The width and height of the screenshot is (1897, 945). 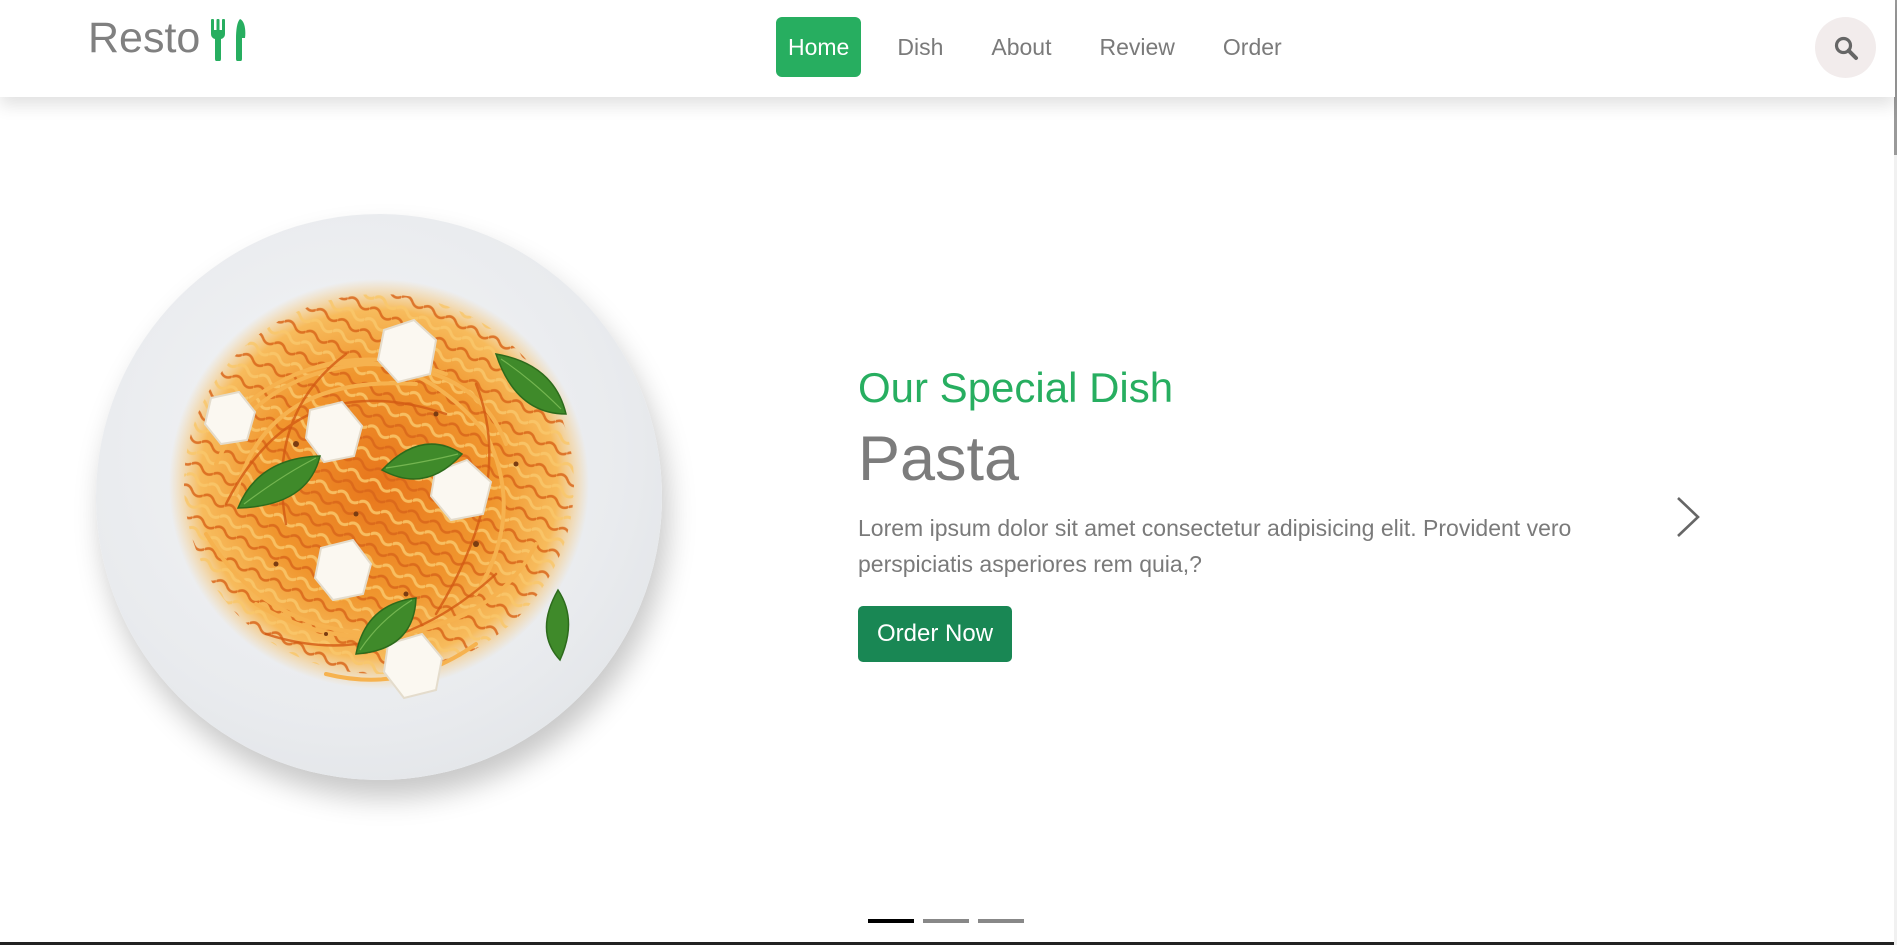 What do you see at coordinates (1021, 47) in the screenshot?
I see `nav-about: About` at bounding box center [1021, 47].